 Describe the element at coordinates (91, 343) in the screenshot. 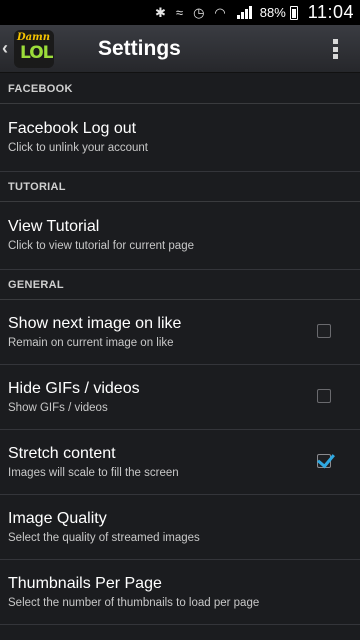

I see `pref-summary: Remain on current image on like` at that location.